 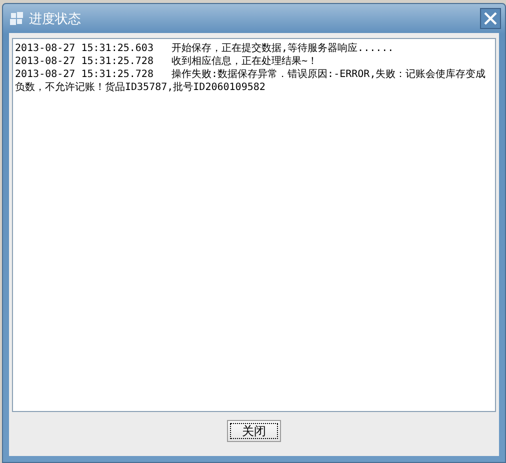 I want to click on close-button, so click(x=490, y=18).